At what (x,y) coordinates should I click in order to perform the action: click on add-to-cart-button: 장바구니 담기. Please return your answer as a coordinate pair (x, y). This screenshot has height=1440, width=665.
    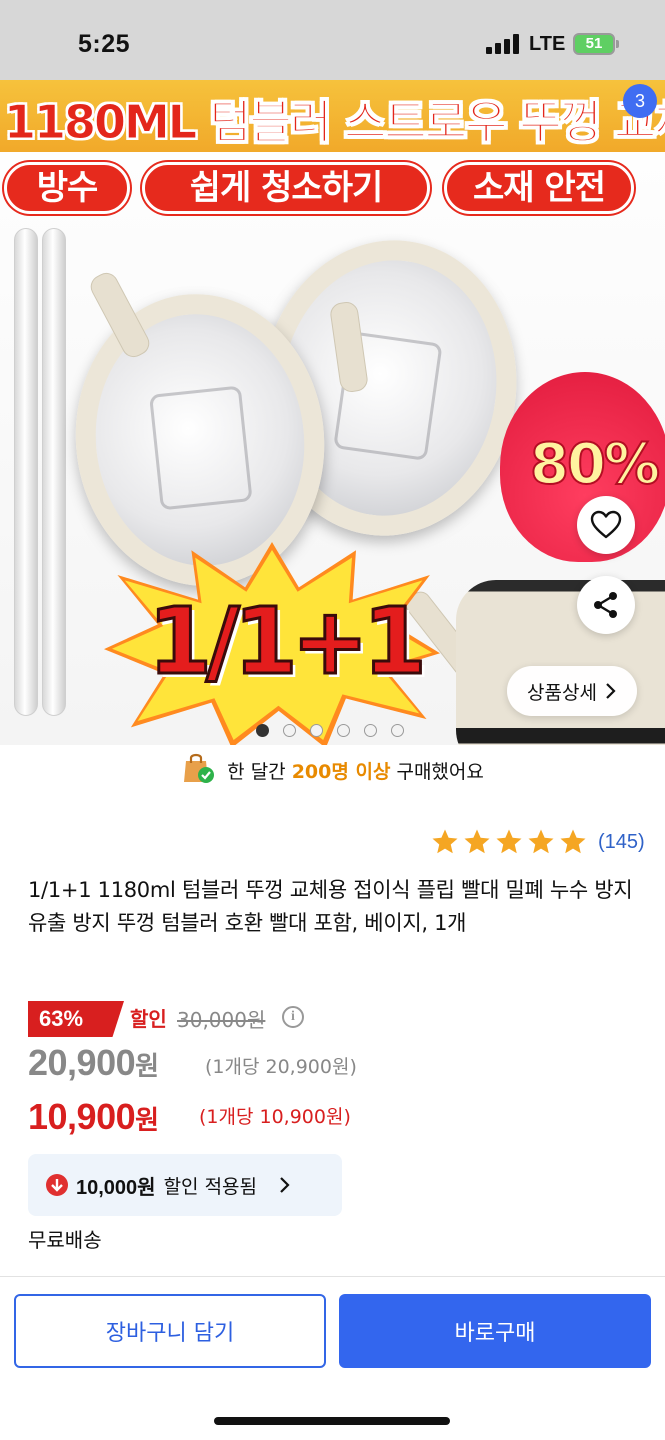
    Looking at the image, I should click on (170, 1331).